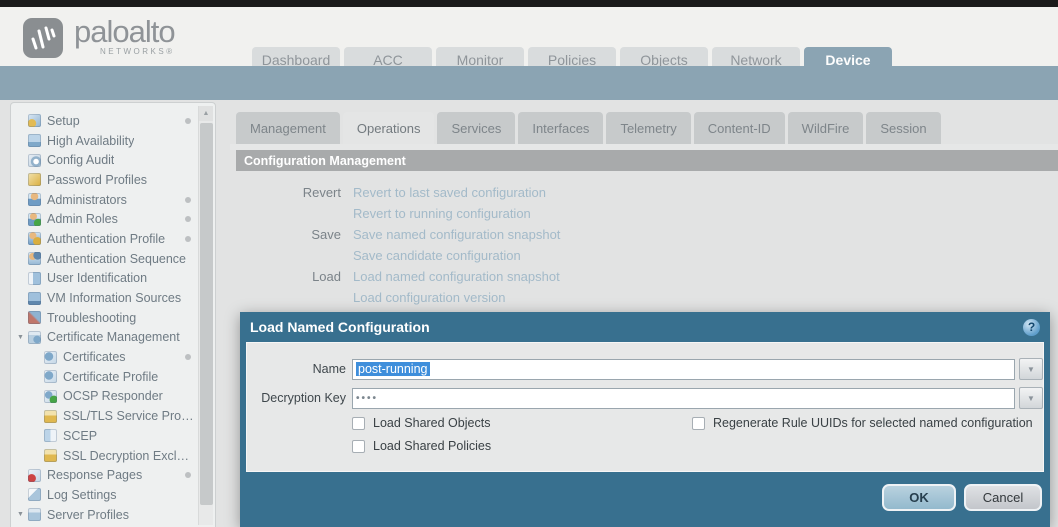  What do you see at coordinates (358, 423) in the screenshot?
I see `load-shared-objects-checkbox` at bounding box center [358, 423].